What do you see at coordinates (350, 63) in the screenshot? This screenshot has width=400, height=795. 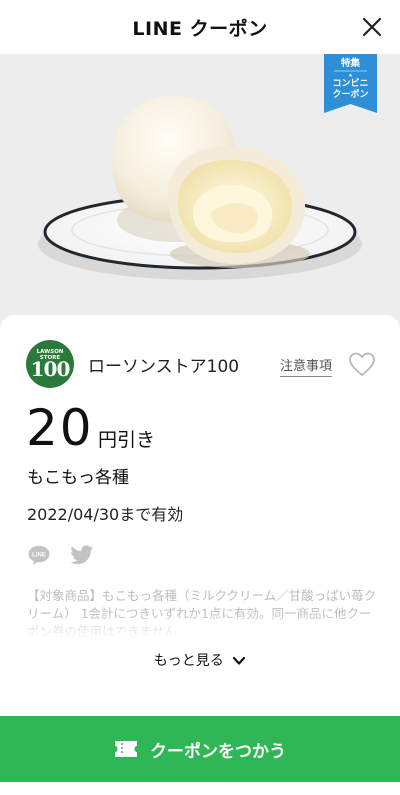 I see `badge-line1: 特集` at bounding box center [350, 63].